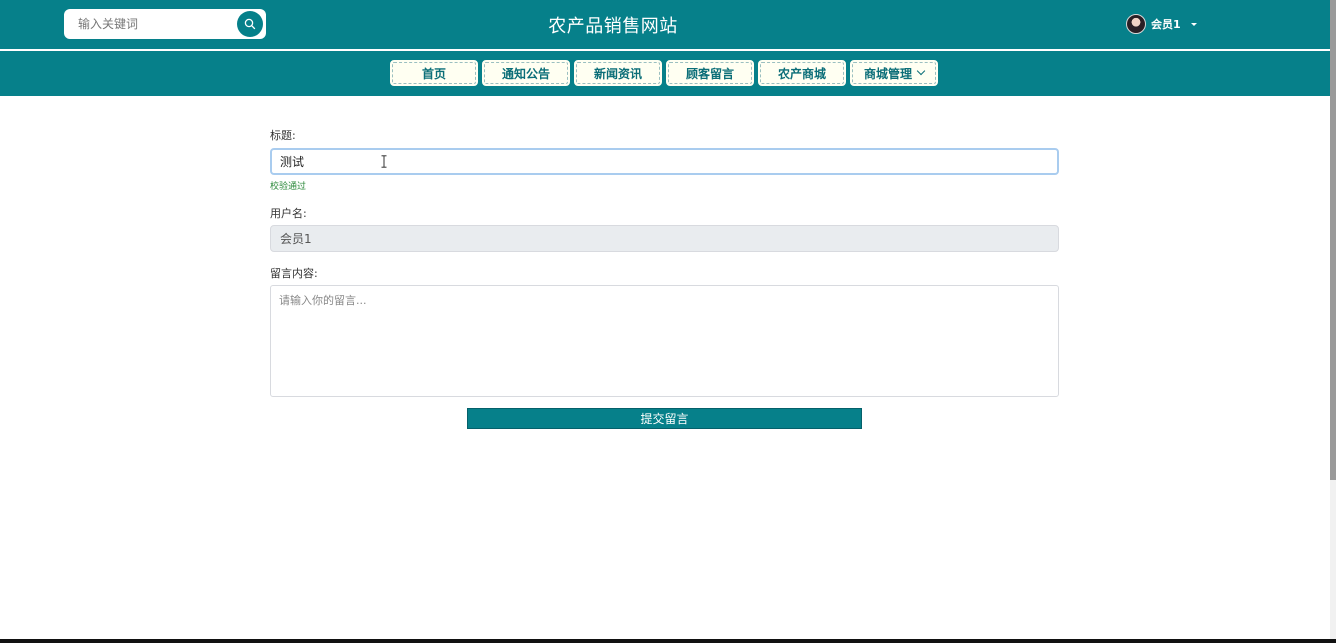 The image size is (1336, 643). I want to click on nav-item-home: 首页, so click(434, 73).